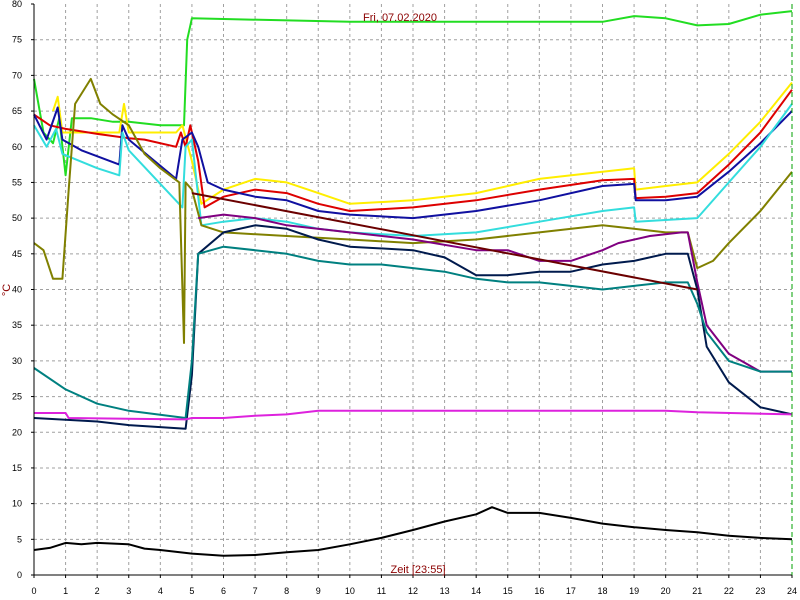 This screenshot has height=600, width=800. I want to click on y-tick-label: 80, so click(17, 4).